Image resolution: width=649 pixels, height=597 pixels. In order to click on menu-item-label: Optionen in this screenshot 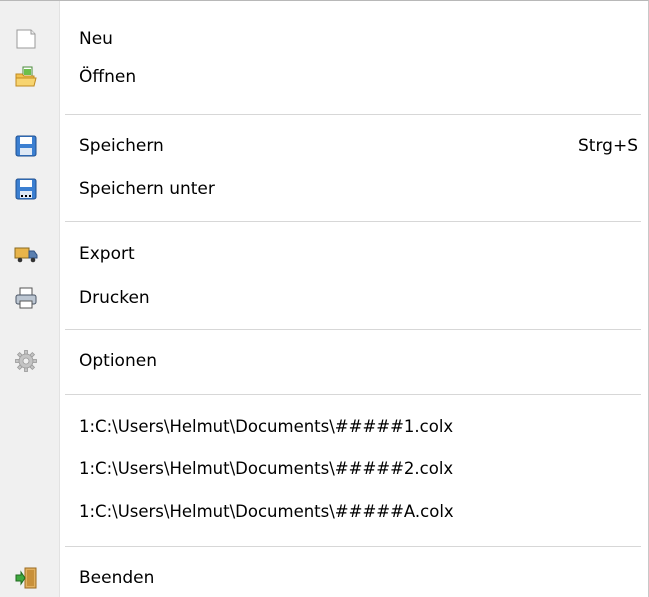, I will do `click(118, 361)`.